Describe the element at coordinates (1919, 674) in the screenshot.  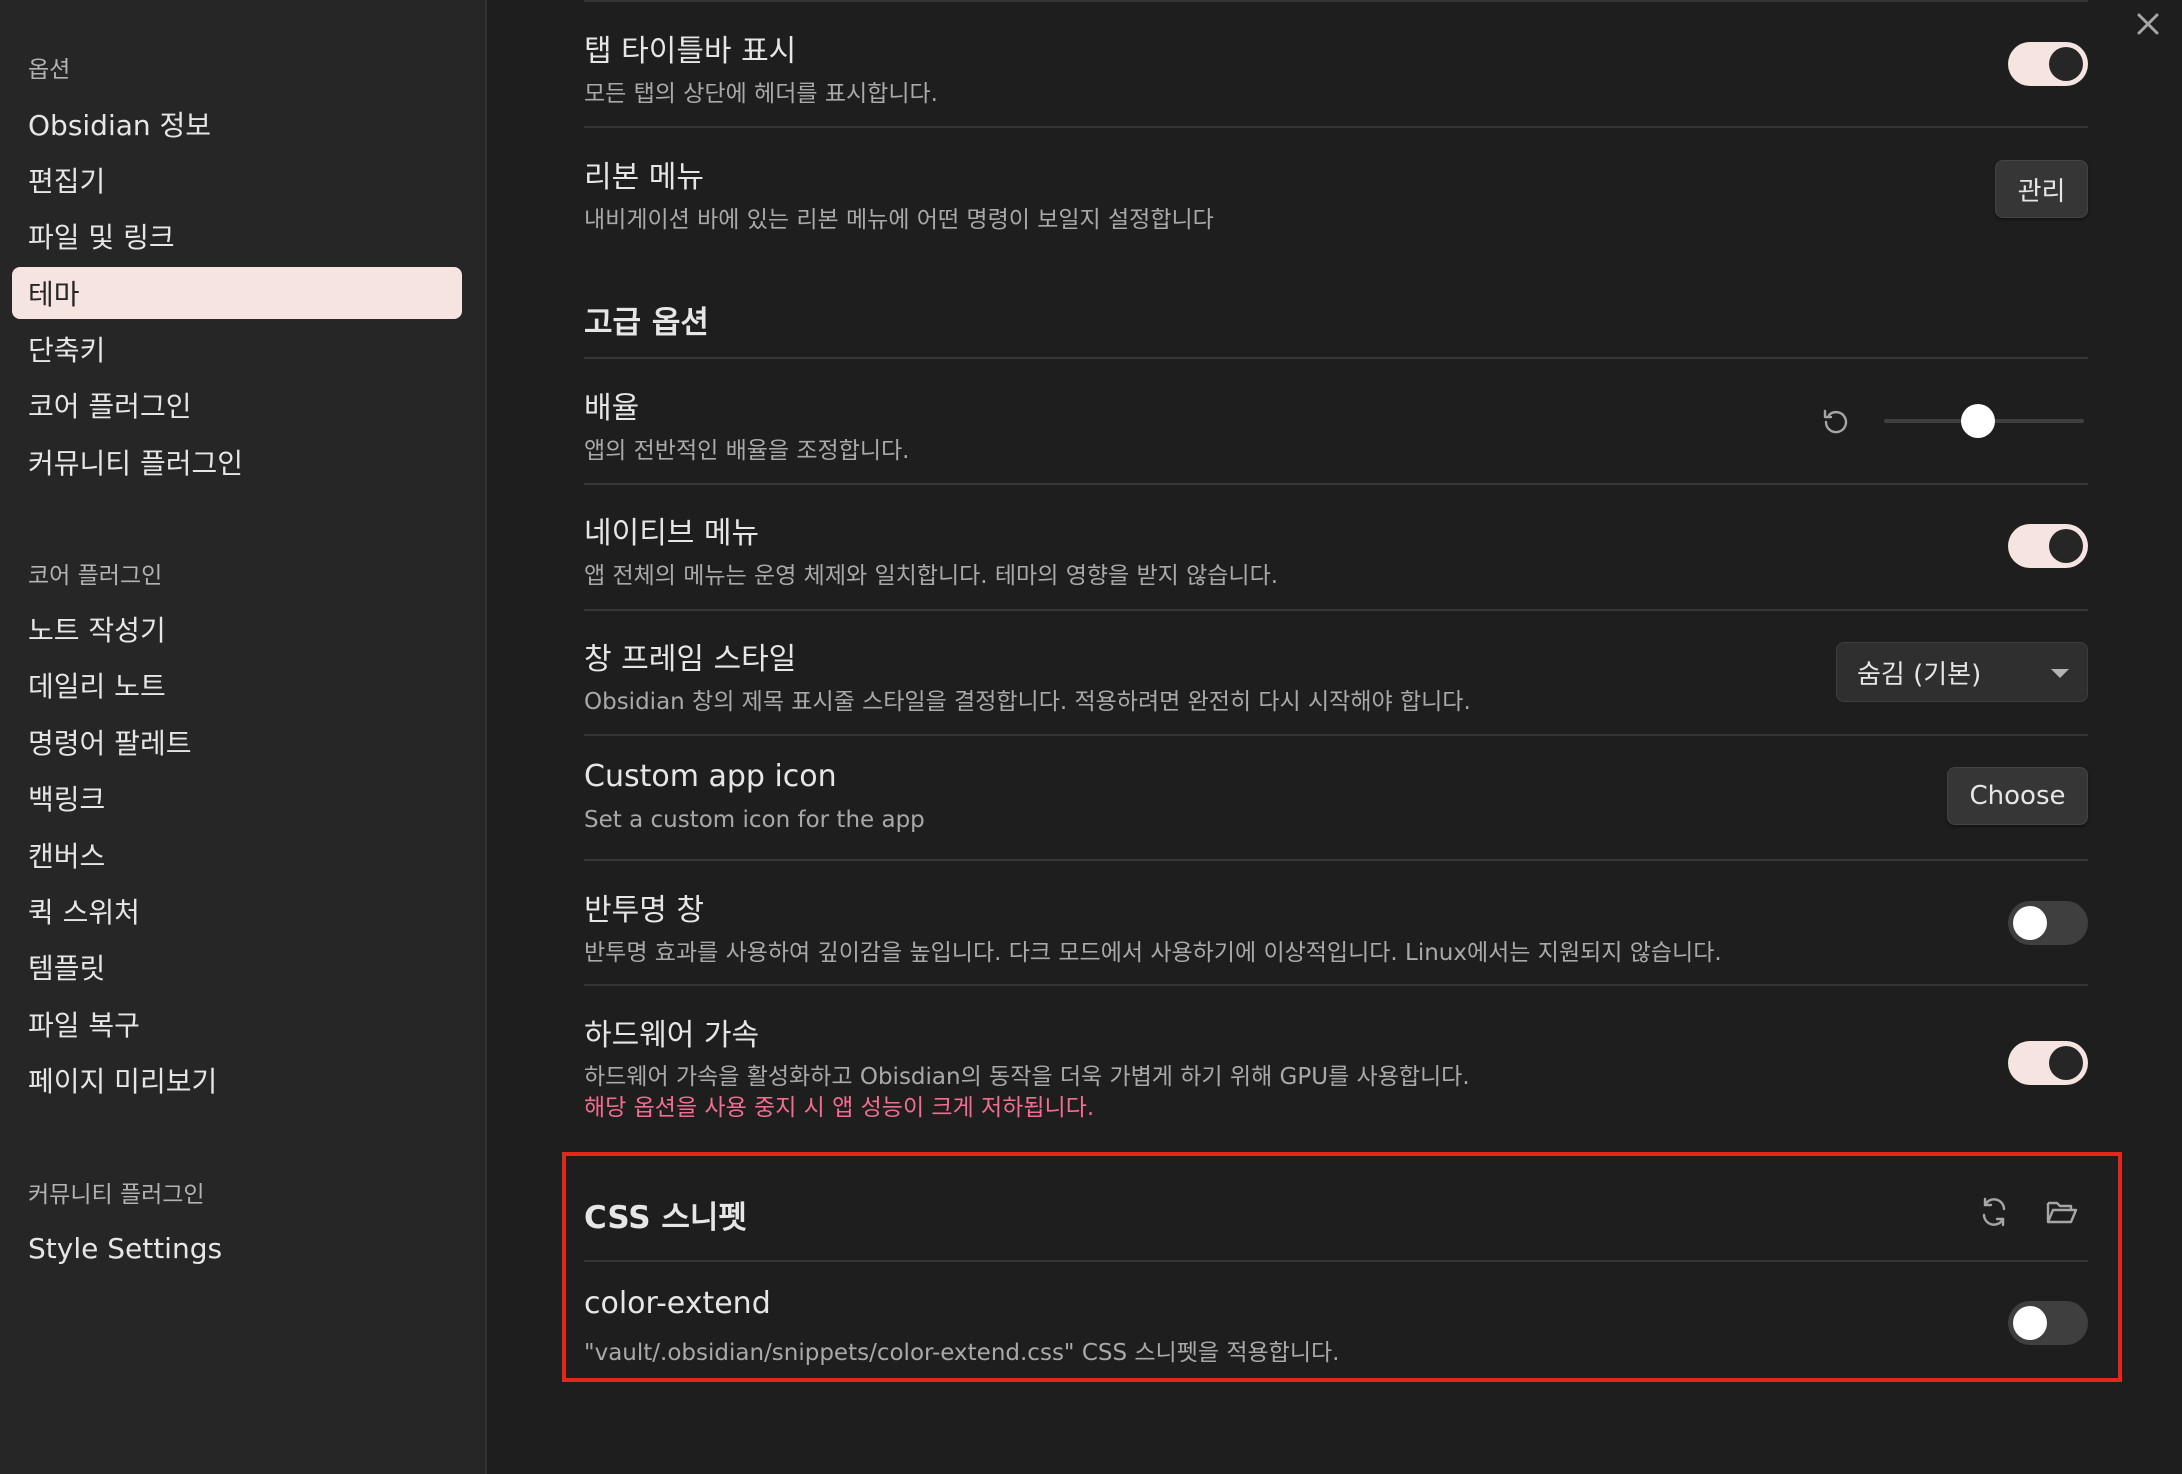
I see `dropdown-selected-value: 숨김 (기본)` at that location.